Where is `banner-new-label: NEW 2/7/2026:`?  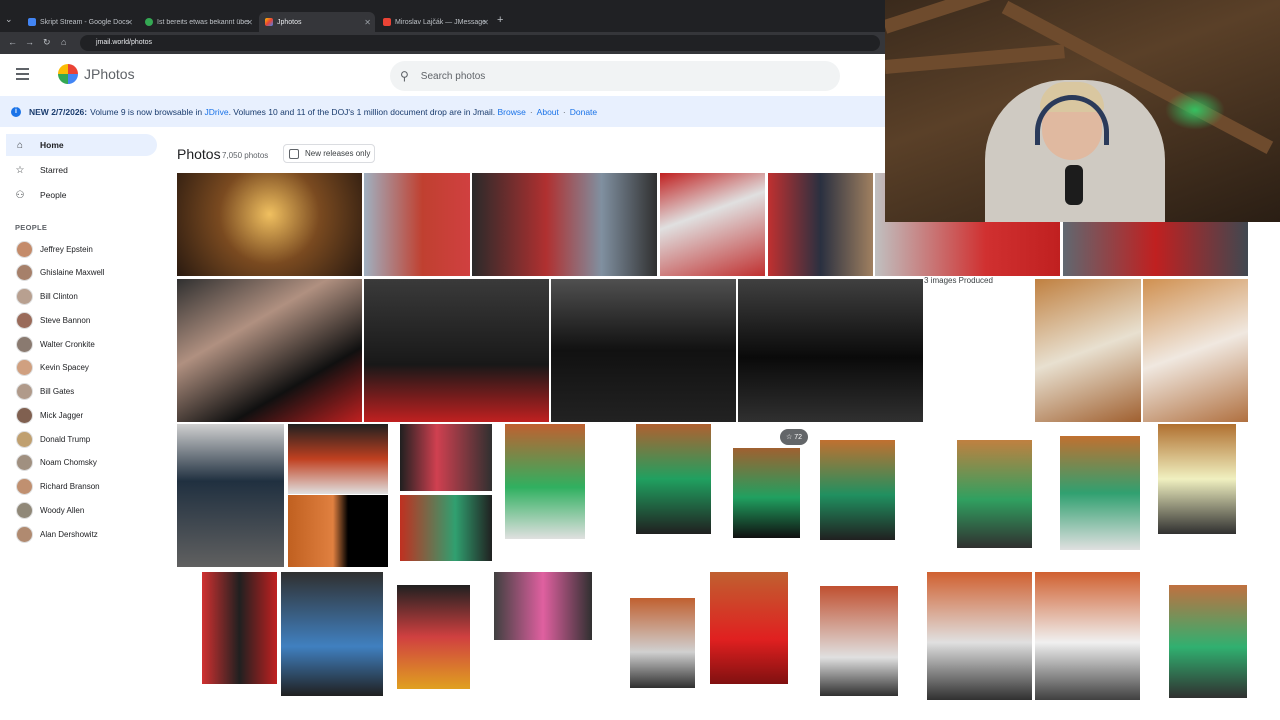 banner-new-label: NEW 2/7/2026: is located at coordinates (58, 111).